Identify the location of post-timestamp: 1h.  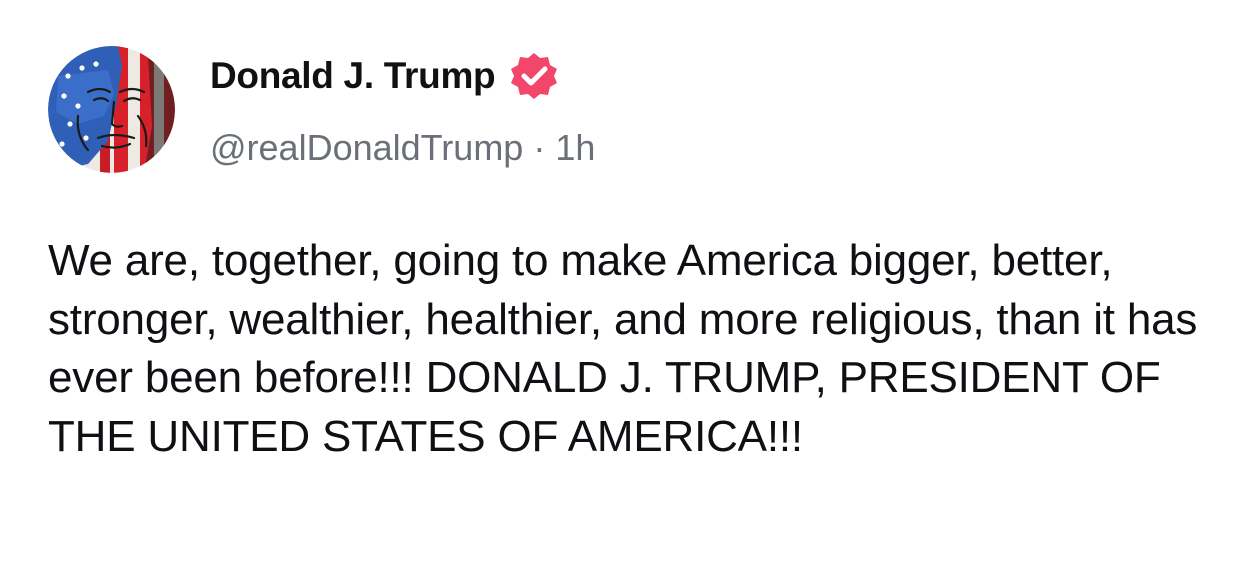
(575, 148).